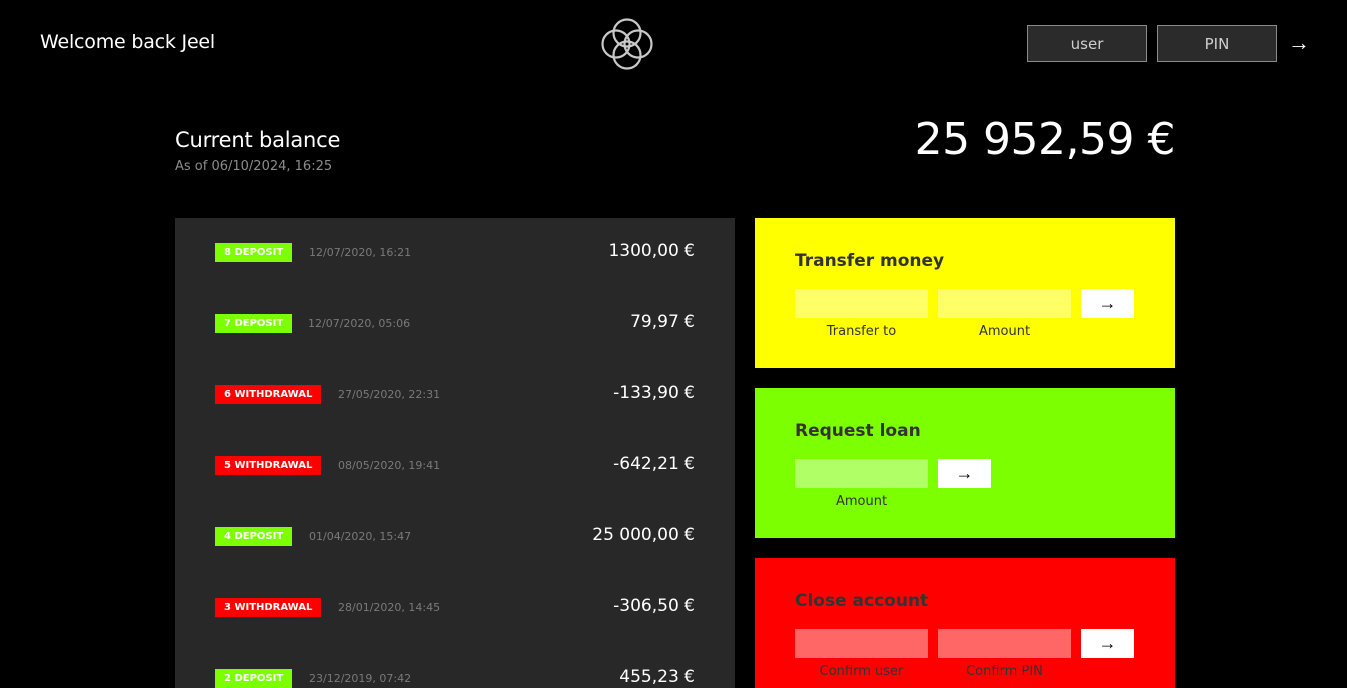 The width and height of the screenshot is (1347, 688). What do you see at coordinates (128, 42) in the screenshot?
I see `welcome-message: Welcome back Jeel` at bounding box center [128, 42].